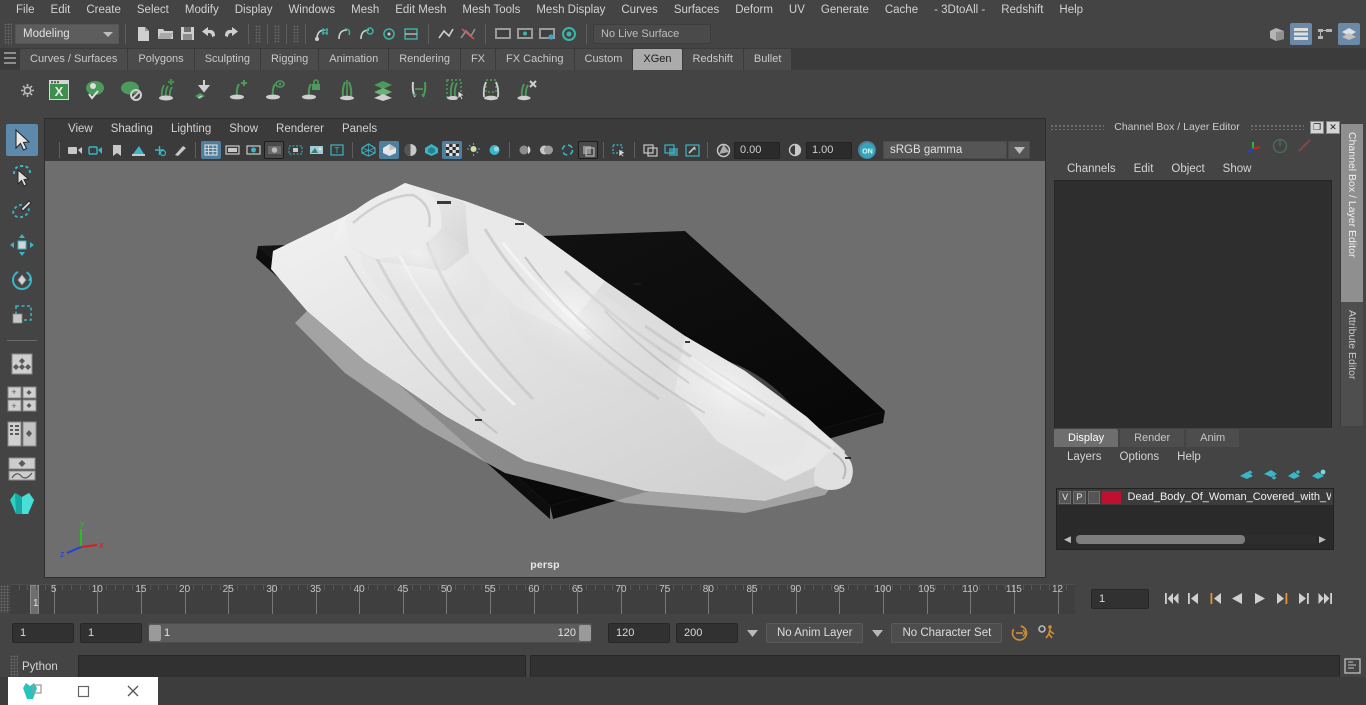 The width and height of the screenshot is (1366, 705). I want to click on move-layer-down-icon, so click(1270, 476).